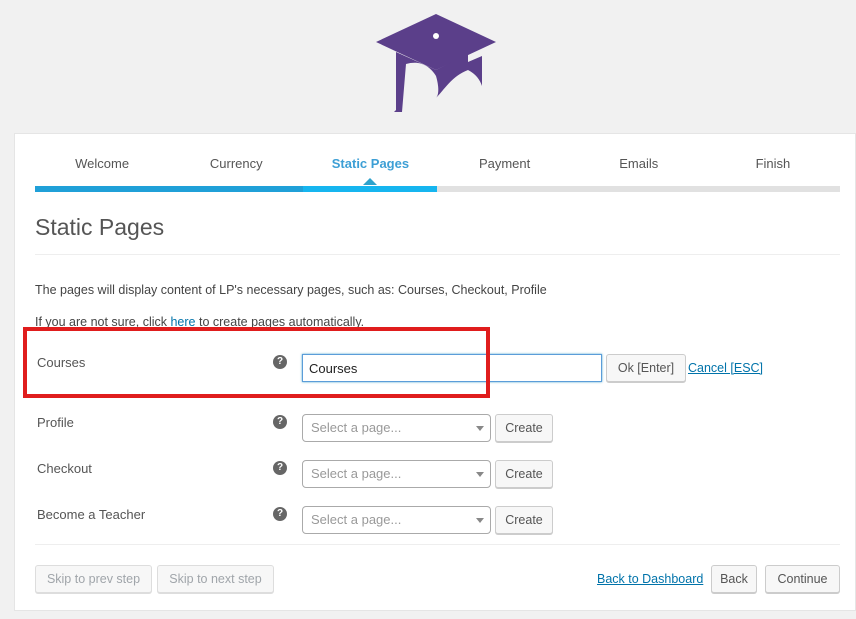 This screenshot has height=619, width=856. What do you see at coordinates (650, 579) in the screenshot?
I see `back-to-dashboard-link: Back to Dashboard` at bounding box center [650, 579].